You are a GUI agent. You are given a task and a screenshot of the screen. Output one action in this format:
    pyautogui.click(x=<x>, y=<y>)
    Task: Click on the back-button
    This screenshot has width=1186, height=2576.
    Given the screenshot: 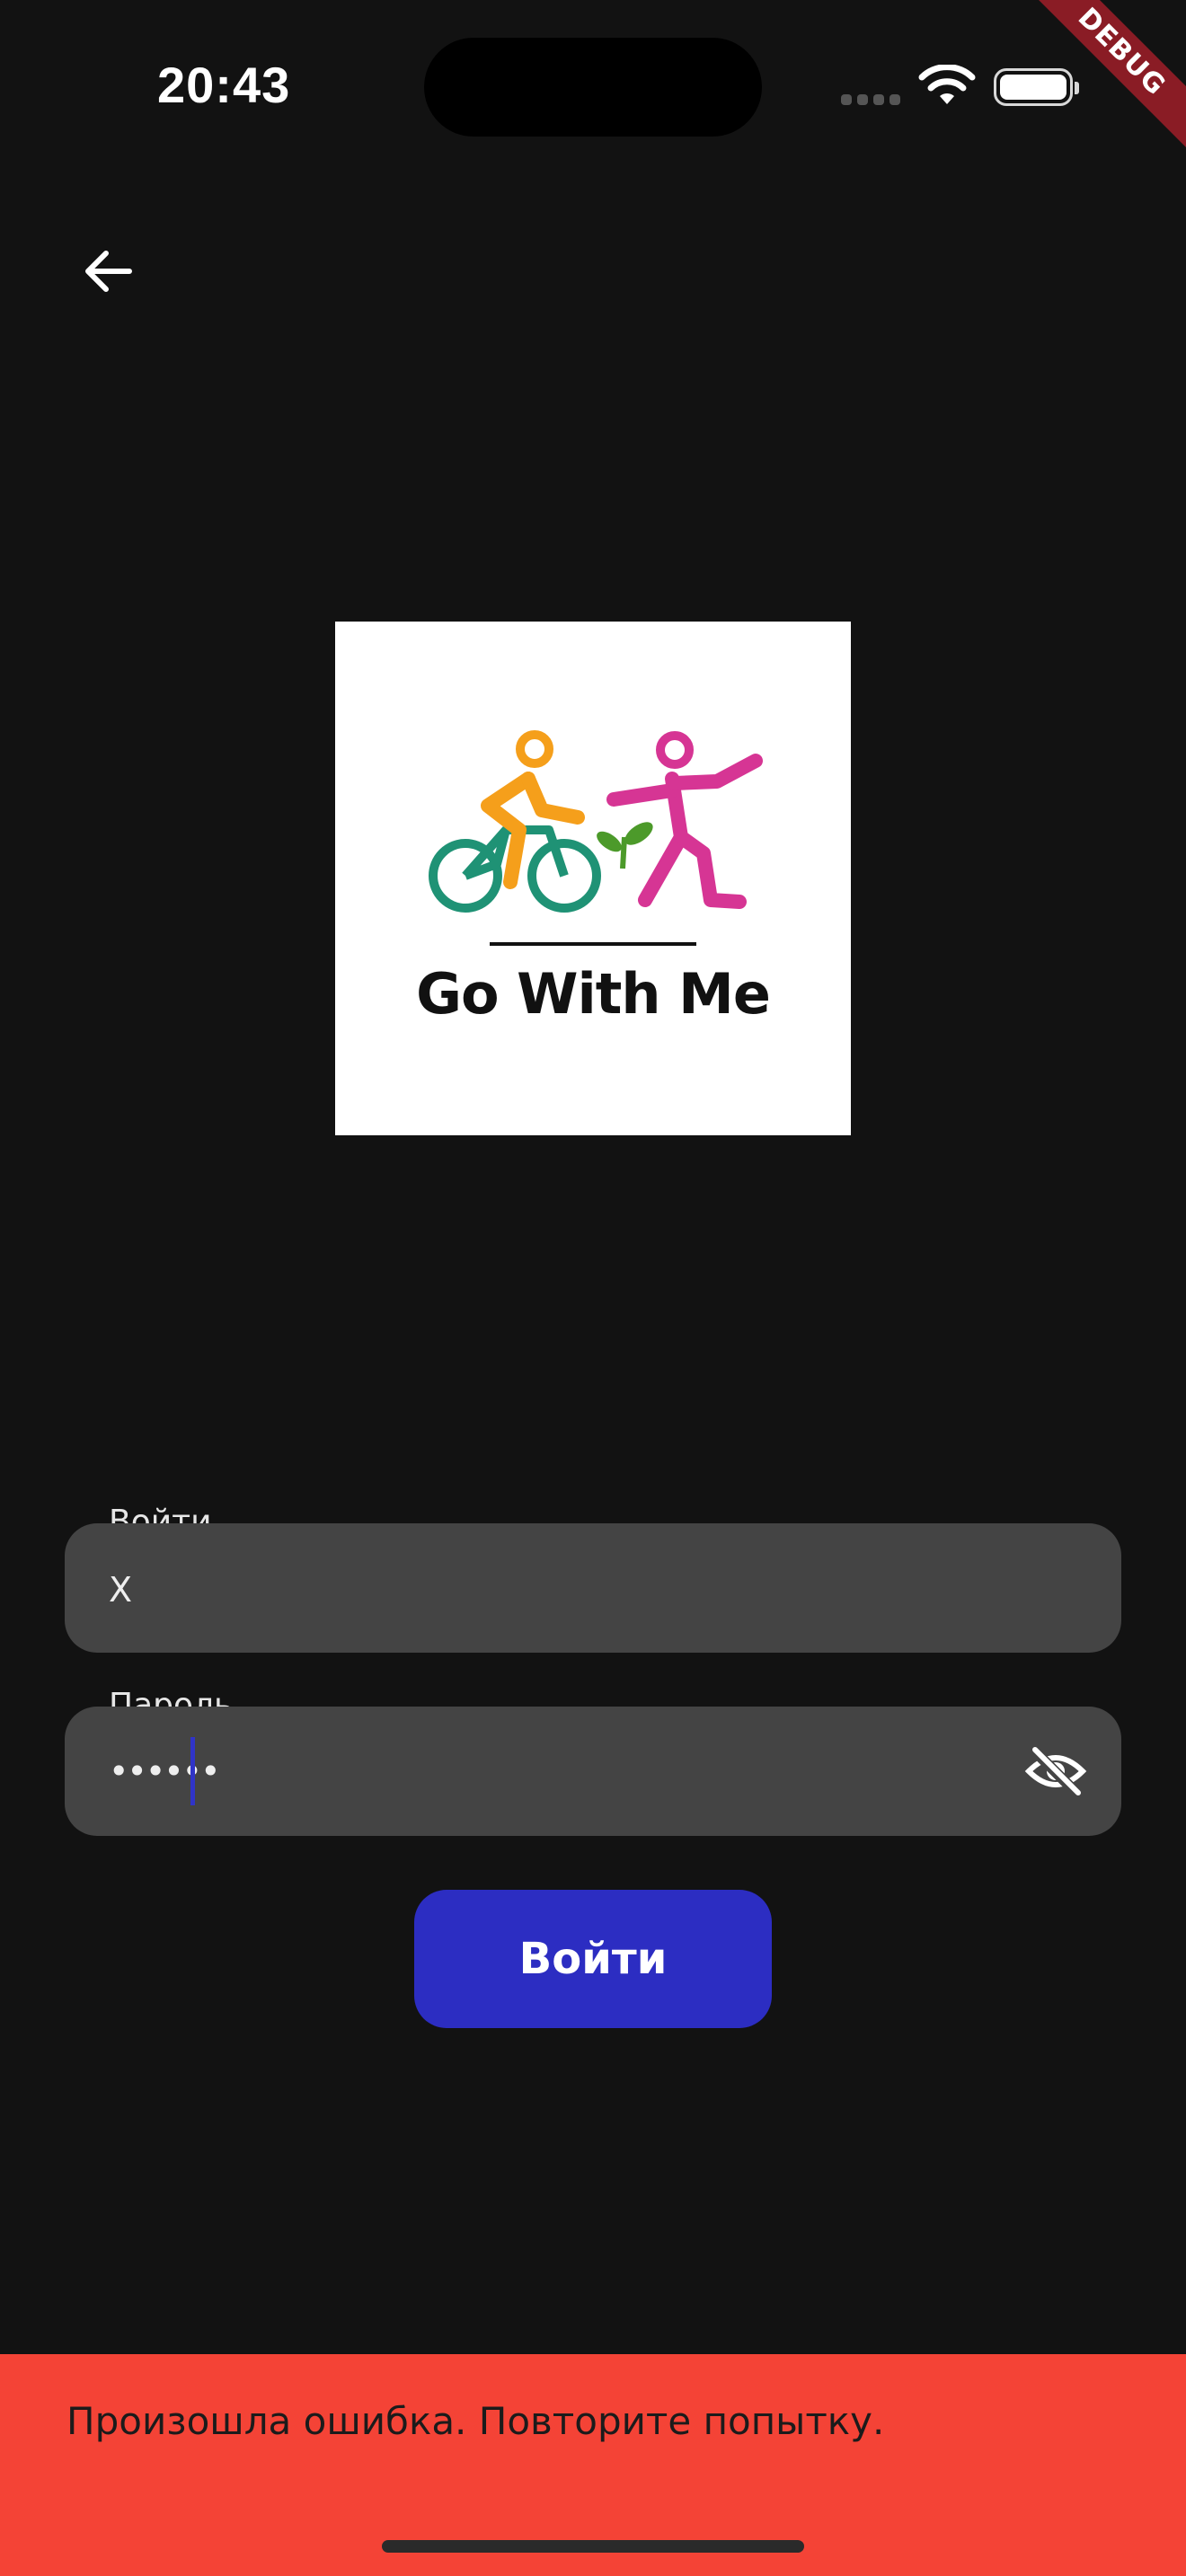 What is the action you would take?
    pyautogui.click(x=108, y=271)
    